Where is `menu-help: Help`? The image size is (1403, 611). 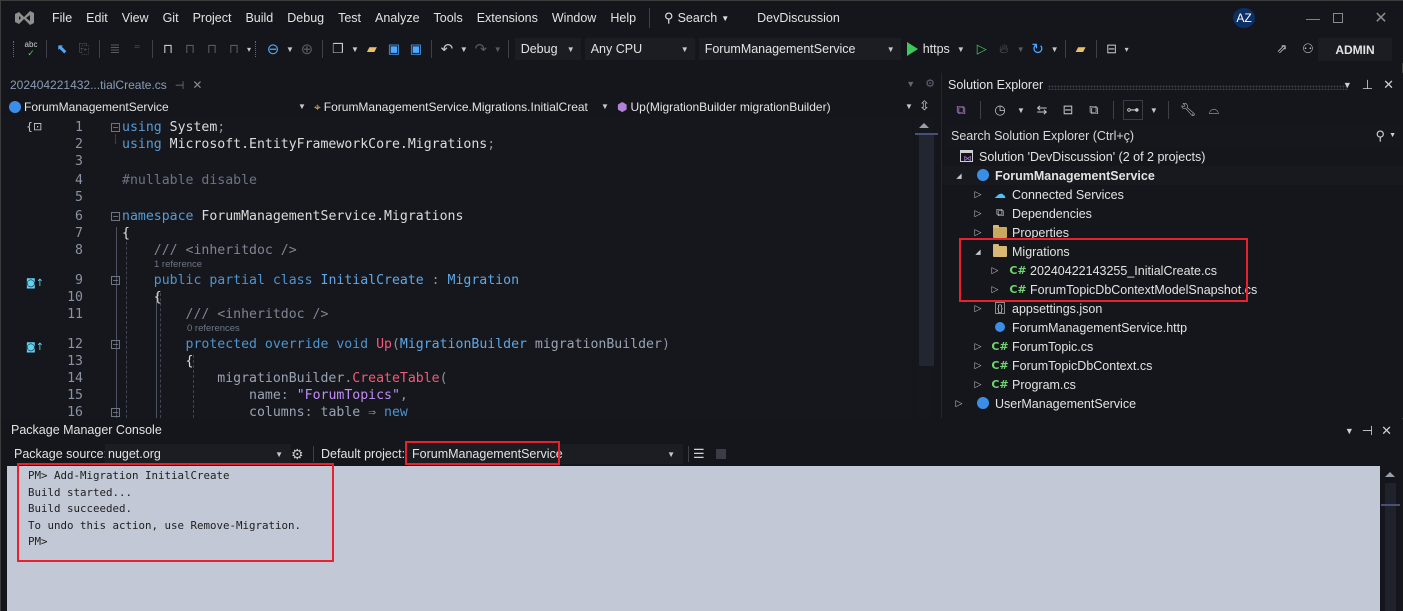
menu-help: Help is located at coordinates (623, 18).